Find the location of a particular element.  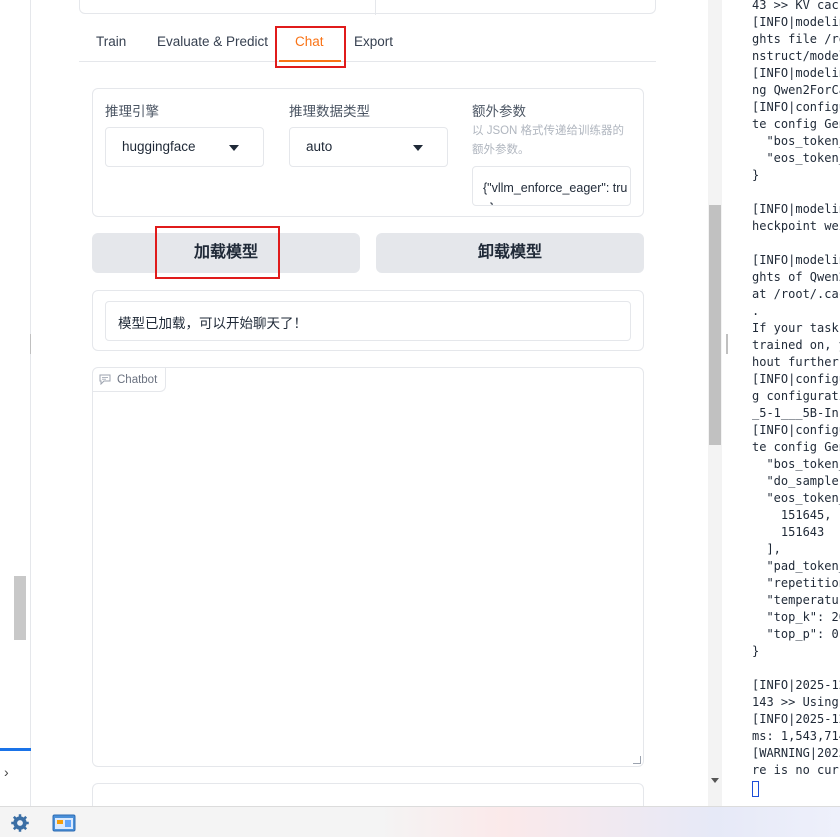

terminal-line: nstruct/model is located at coordinates (796, 56).